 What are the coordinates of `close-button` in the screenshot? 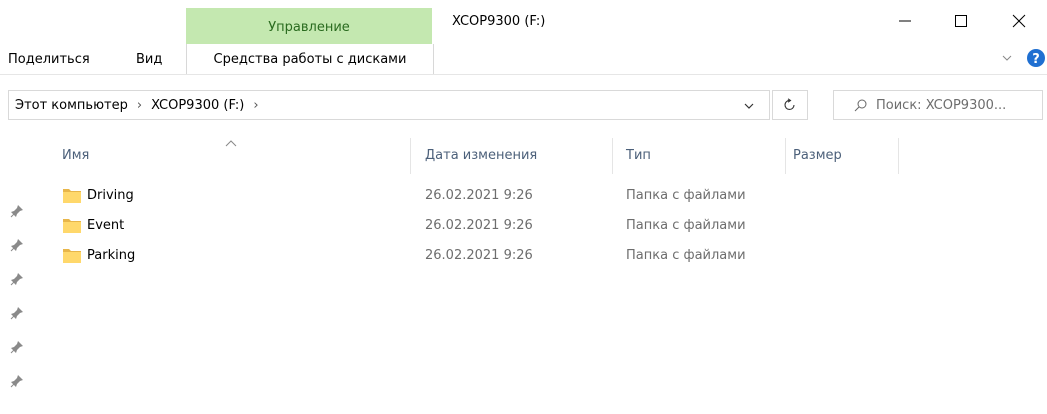 It's located at (1019, 21).